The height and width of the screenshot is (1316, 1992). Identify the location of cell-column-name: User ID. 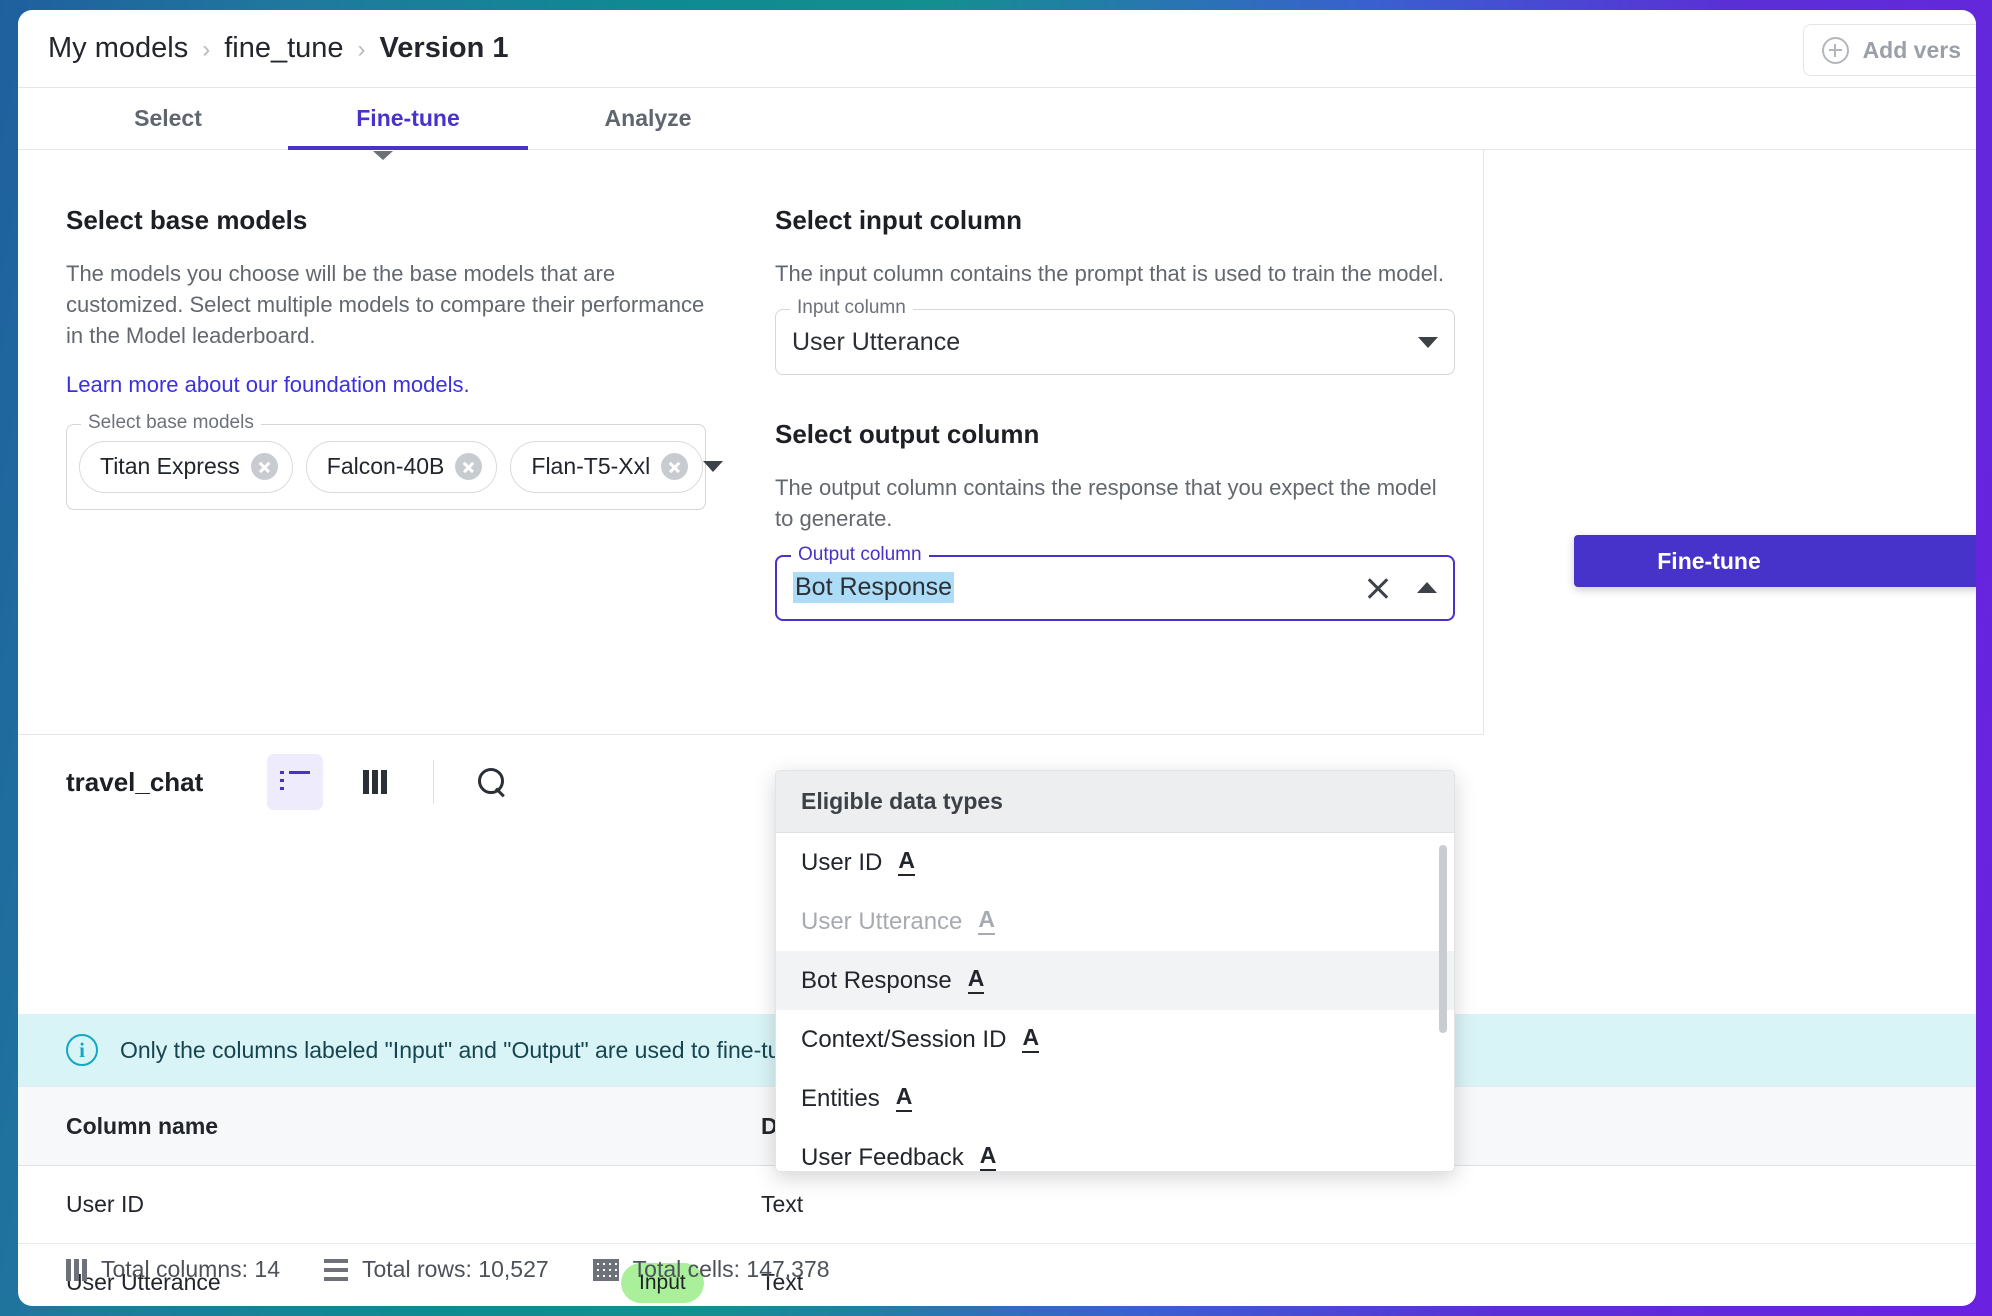
(105, 1204).